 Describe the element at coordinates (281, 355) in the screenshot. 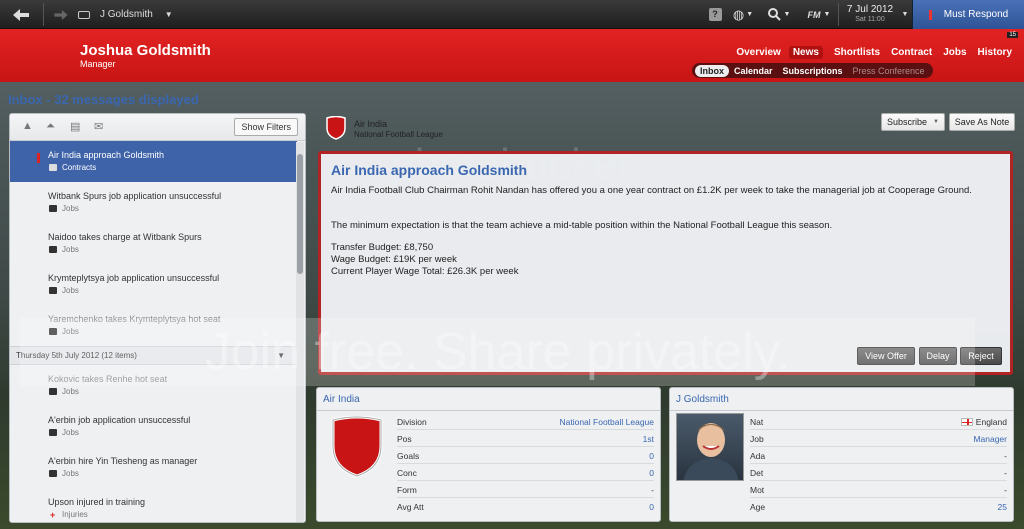

I see `collapse-icon: ▼` at that location.